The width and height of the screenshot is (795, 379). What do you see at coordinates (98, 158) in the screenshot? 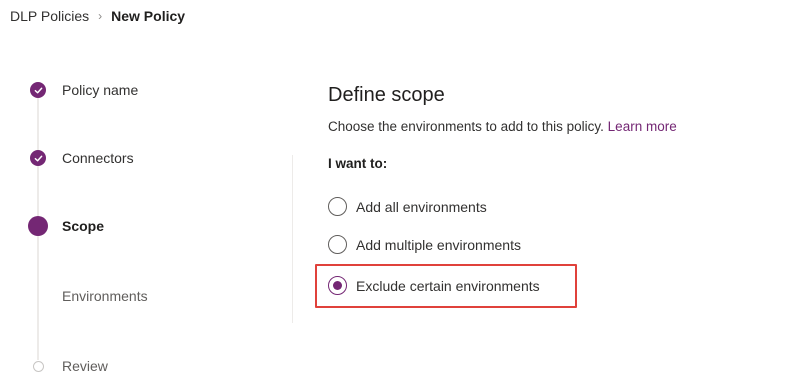
I see `step-label: Connectors` at bounding box center [98, 158].